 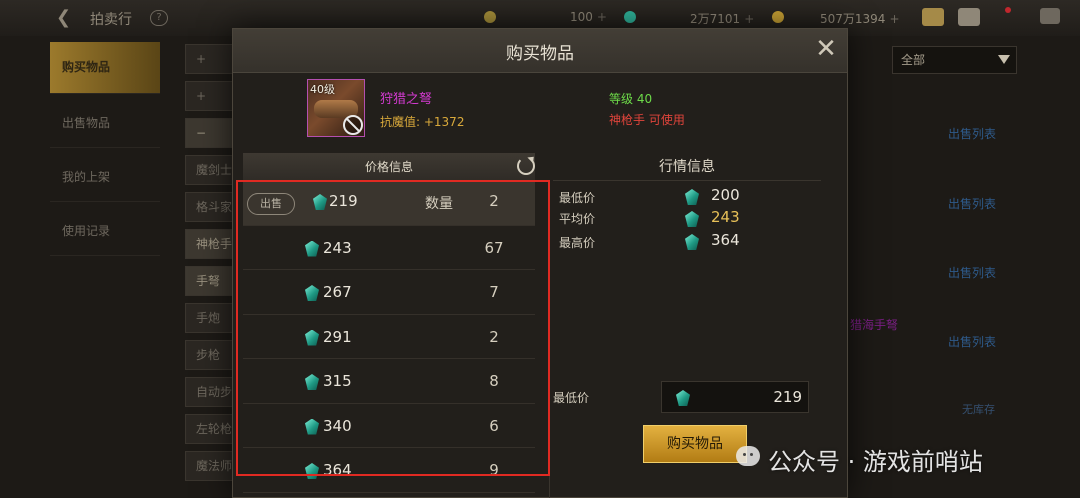 I want to click on row-price: 364, so click(x=337, y=470).